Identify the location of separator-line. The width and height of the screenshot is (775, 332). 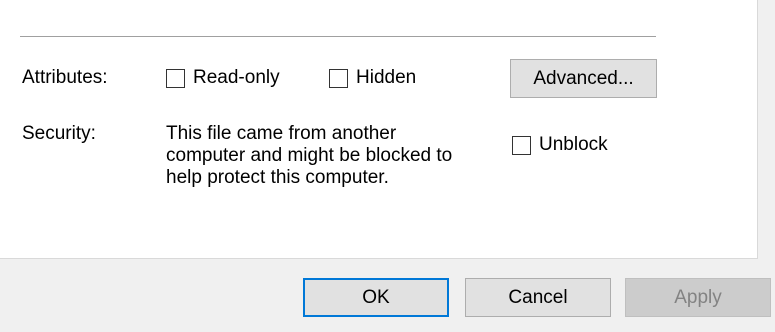
(338, 36).